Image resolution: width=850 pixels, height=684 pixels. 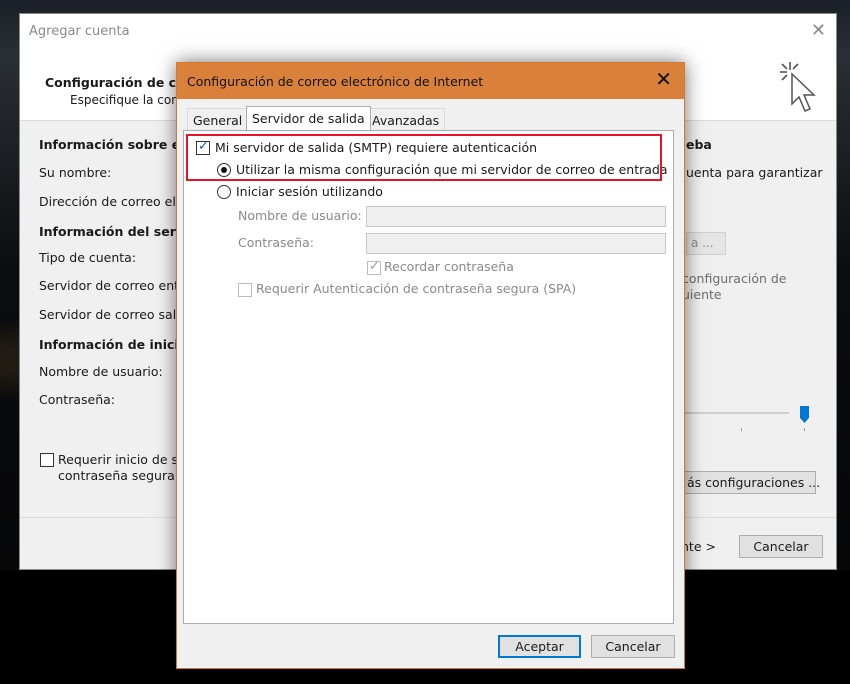 I want to click on window-title: Agregar cuenta, so click(x=79, y=31).